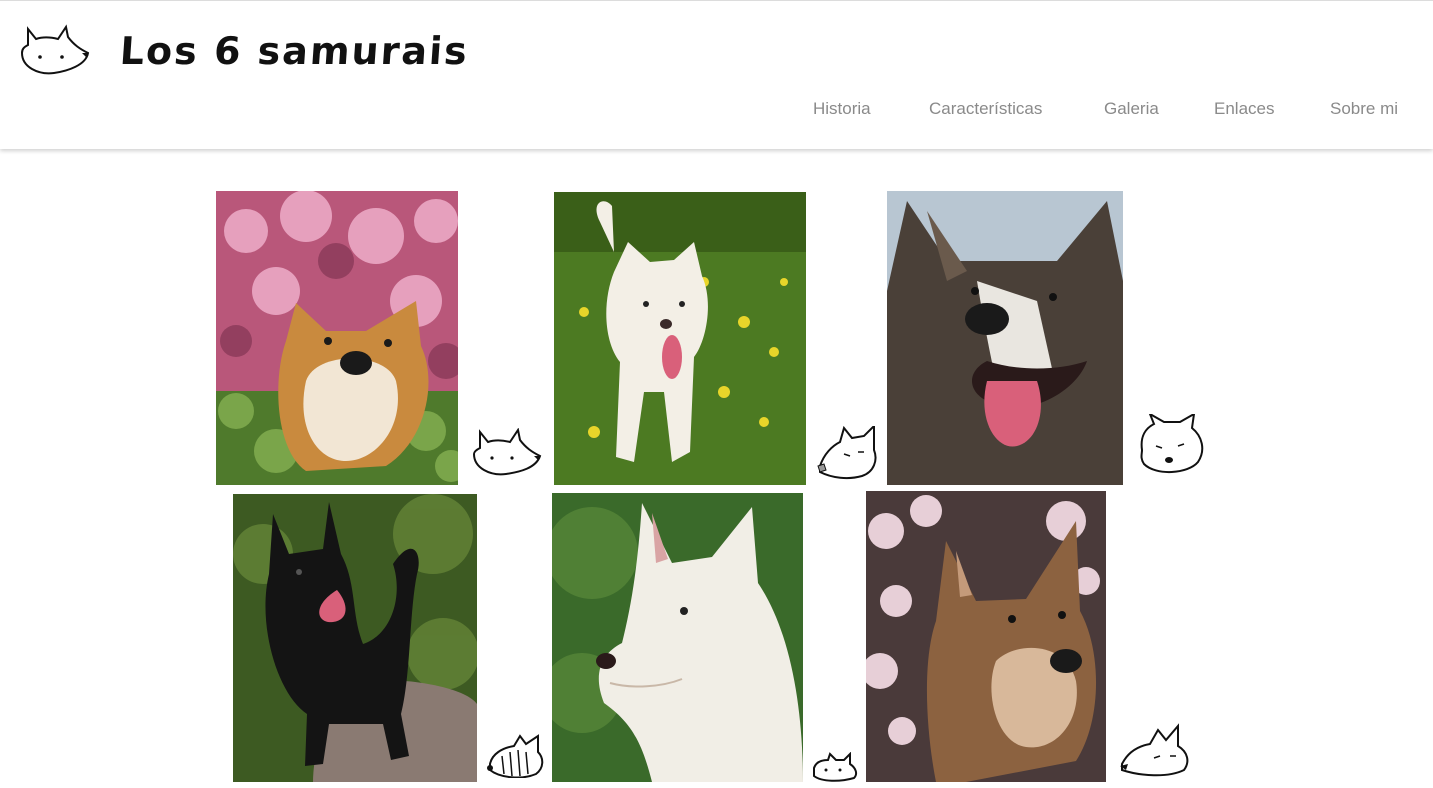 The image size is (1433, 788). I want to click on gallery-photo-hokkaido, so click(677, 637).